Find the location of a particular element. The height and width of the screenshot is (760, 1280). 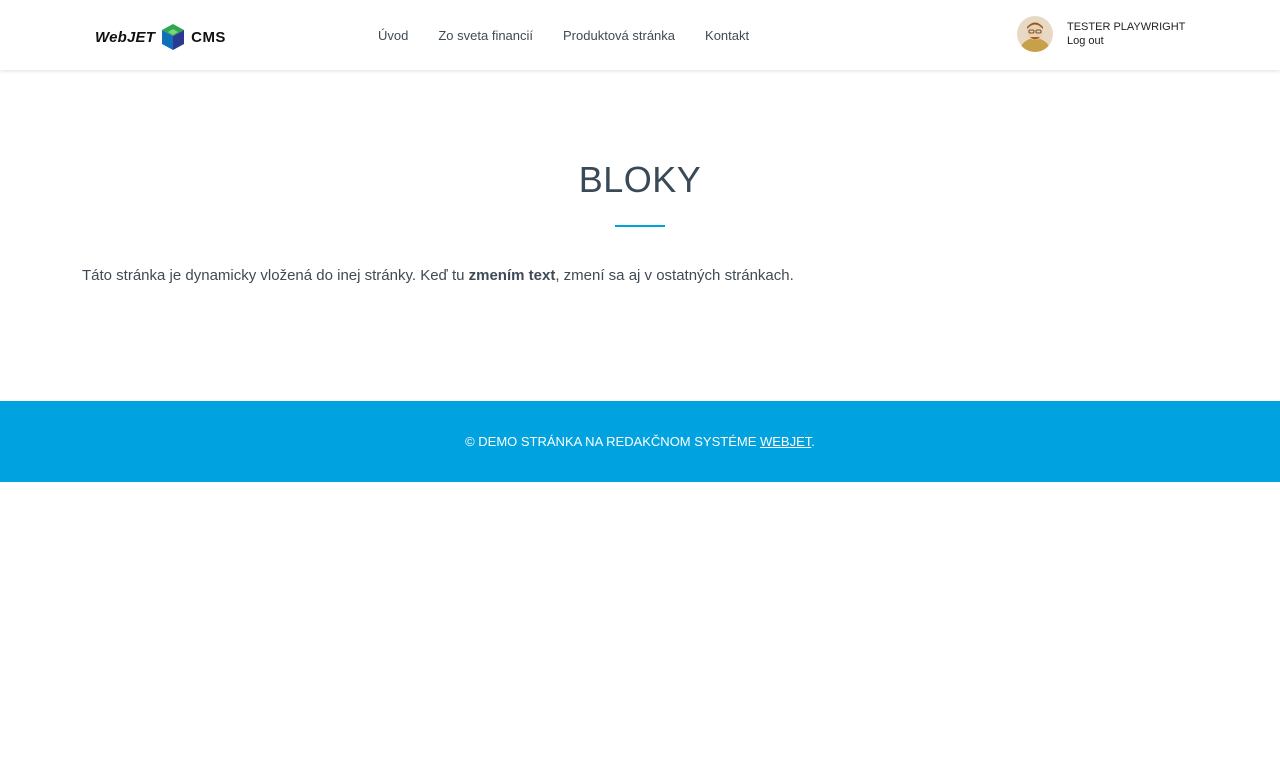

user-avatar-icon is located at coordinates (1035, 34).